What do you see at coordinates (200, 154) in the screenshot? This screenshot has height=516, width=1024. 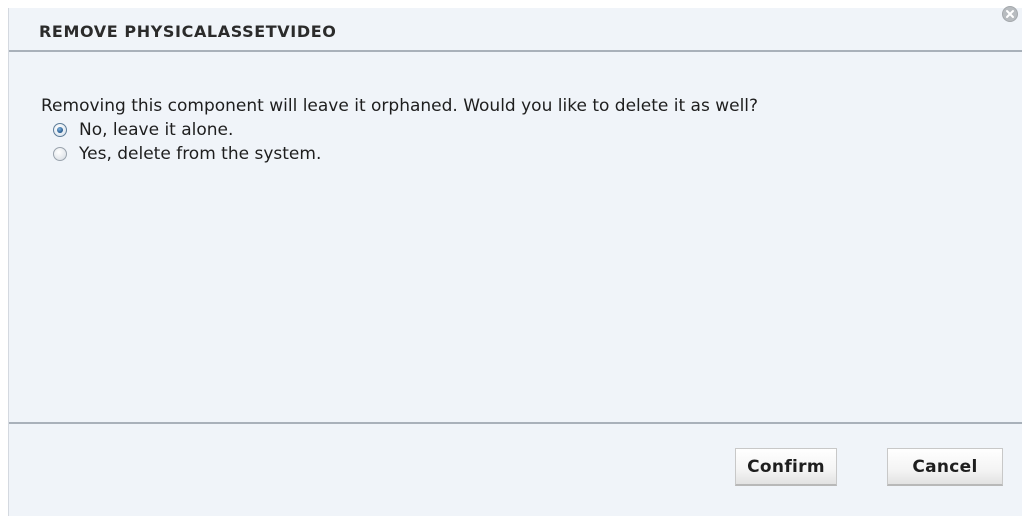 I see `option-delete-from-system-label: Yes, delete from the system.` at bounding box center [200, 154].